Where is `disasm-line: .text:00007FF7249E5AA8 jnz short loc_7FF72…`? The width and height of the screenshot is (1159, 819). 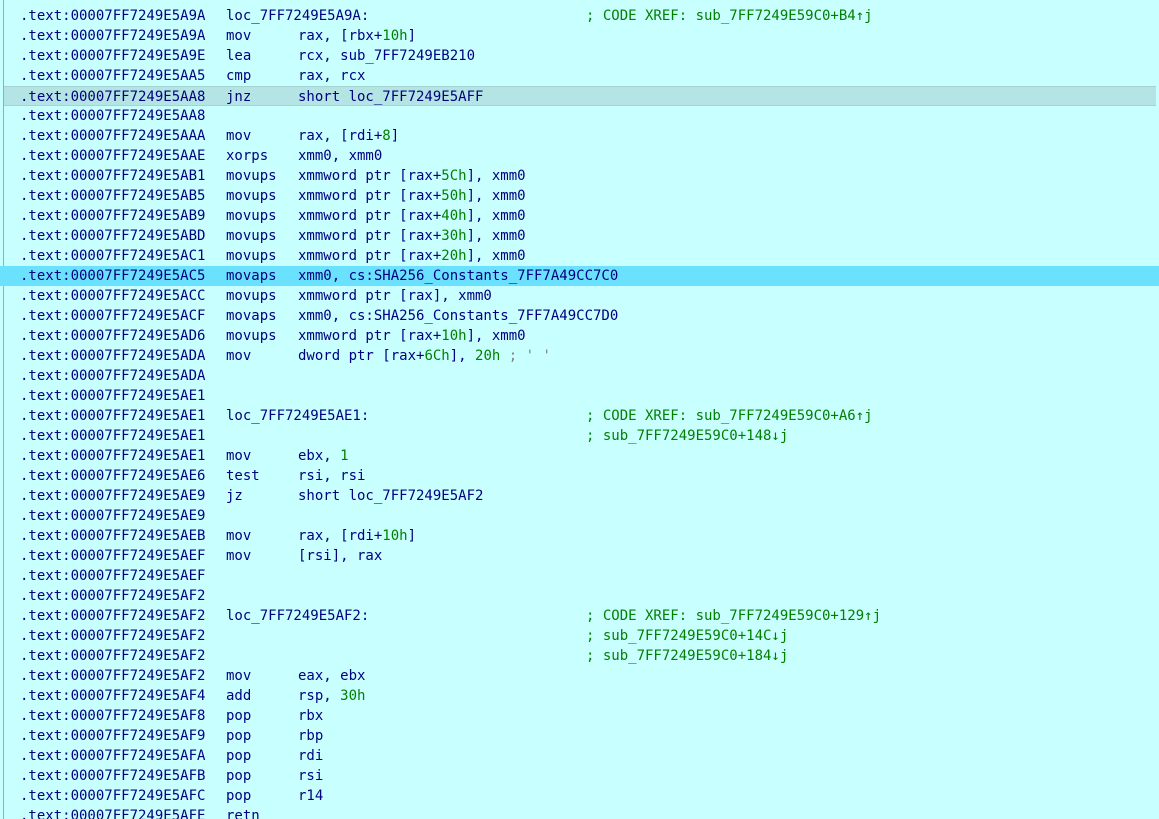 disasm-line: .text:00007FF7249E5AA8 jnz short loc_7FF72… is located at coordinates (580, 96).